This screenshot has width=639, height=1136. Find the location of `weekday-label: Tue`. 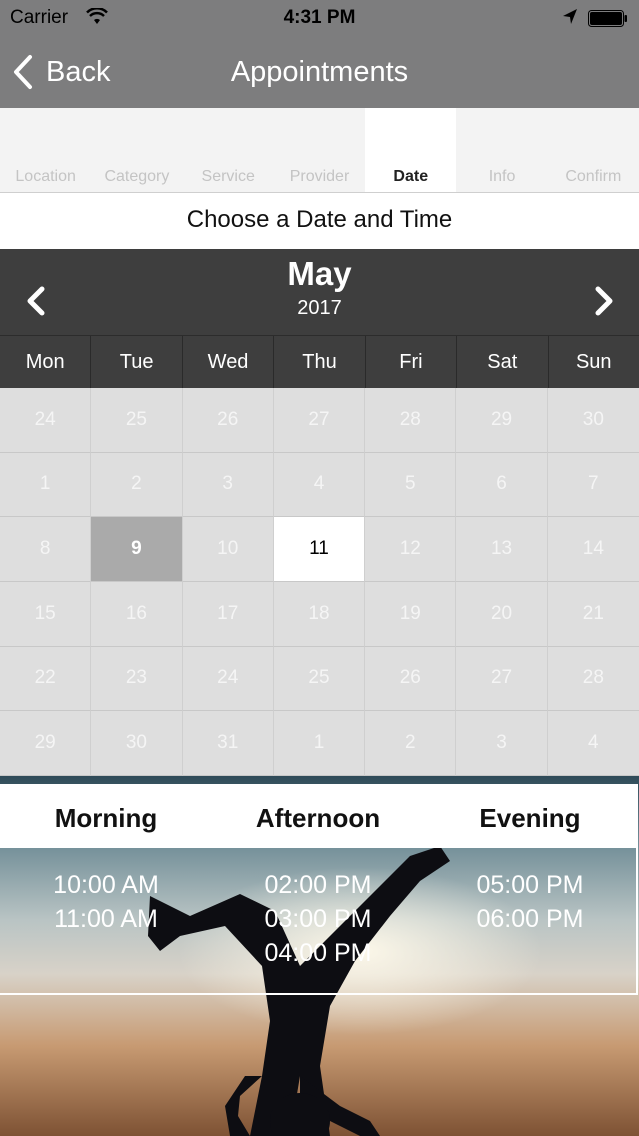

weekday-label: Tue is located at coordinates (137, 362).